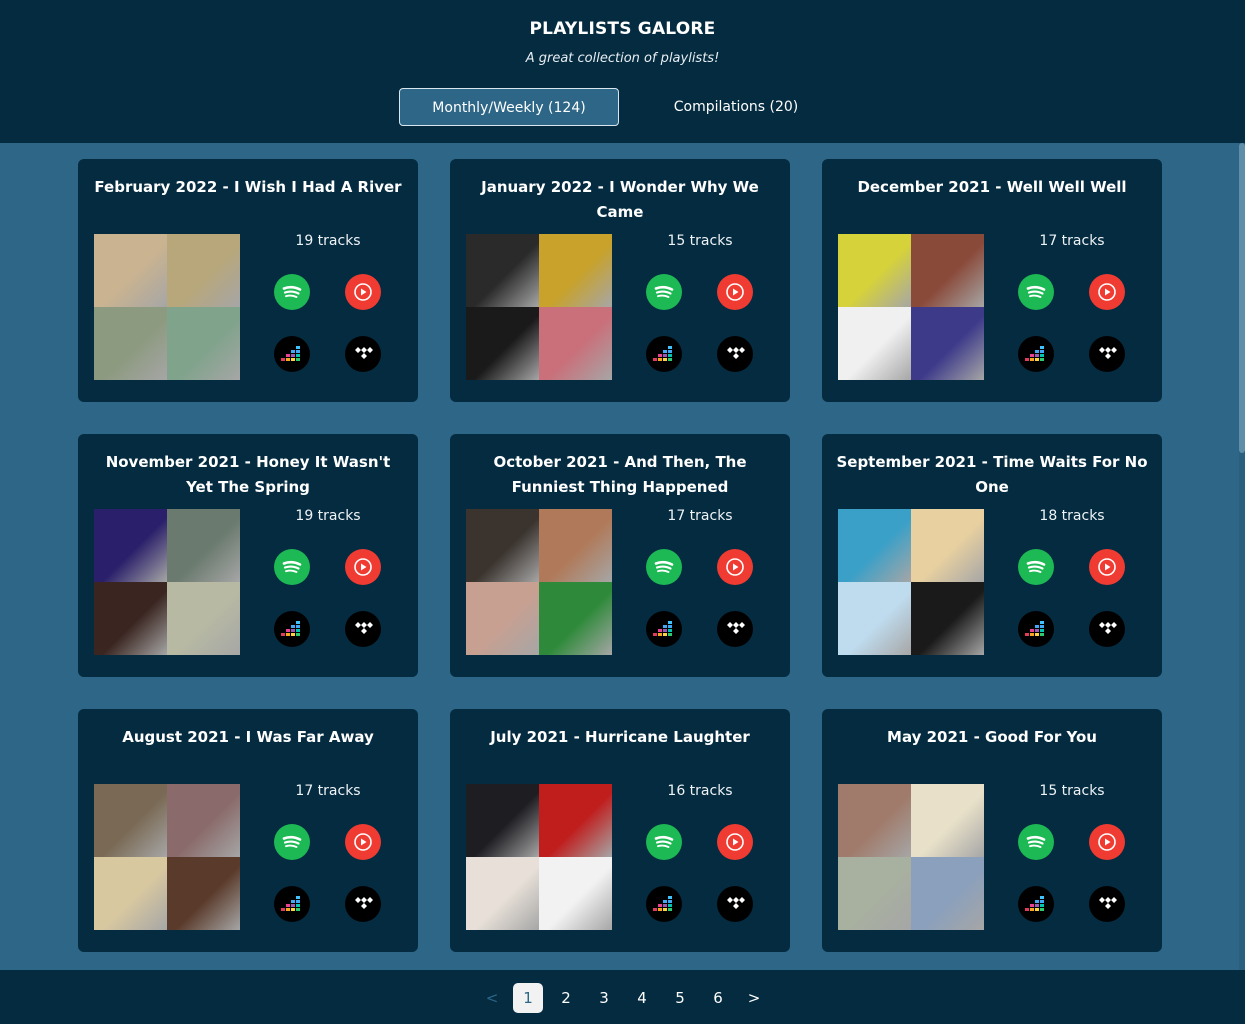  What do you see at coordinates (754, 998) in the screenshot?
I see `pagination-next: >` at bounding box center [754, 998].